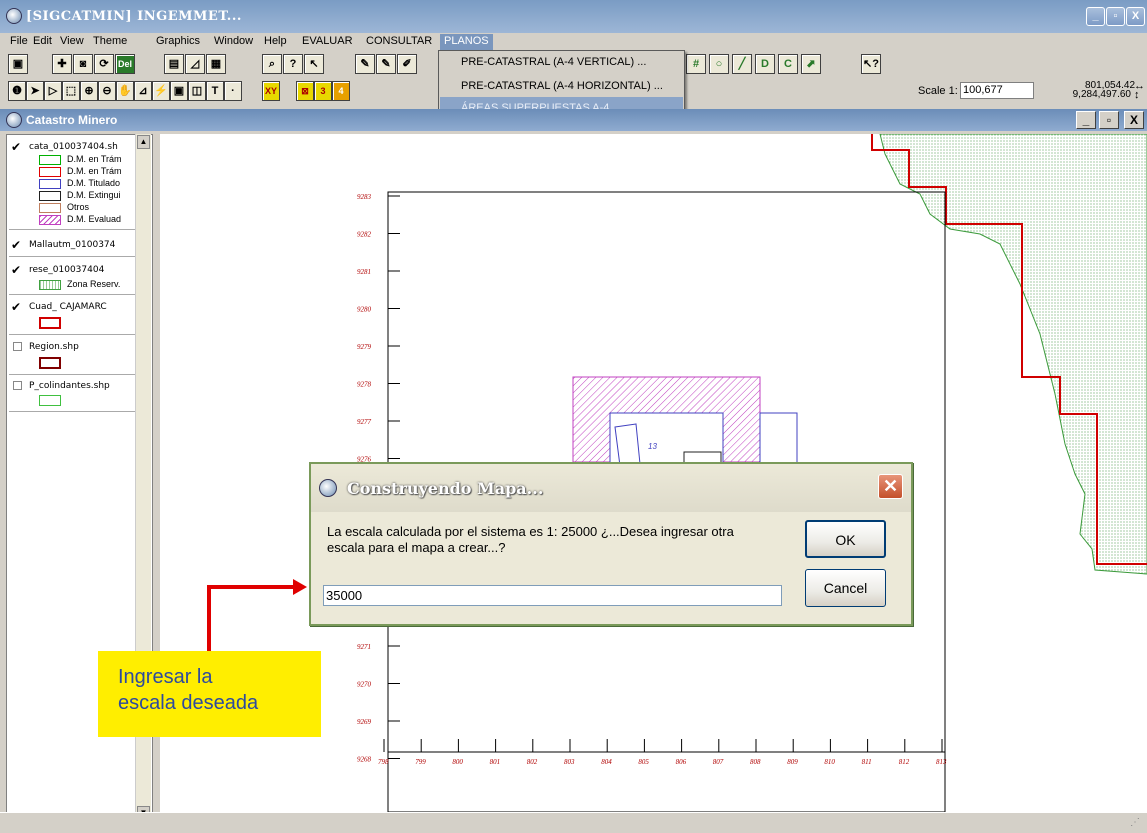 The width and height of the screenshot is (1147, 833). I want to click on chart-line-icon: ⬈, so click(811, 64).